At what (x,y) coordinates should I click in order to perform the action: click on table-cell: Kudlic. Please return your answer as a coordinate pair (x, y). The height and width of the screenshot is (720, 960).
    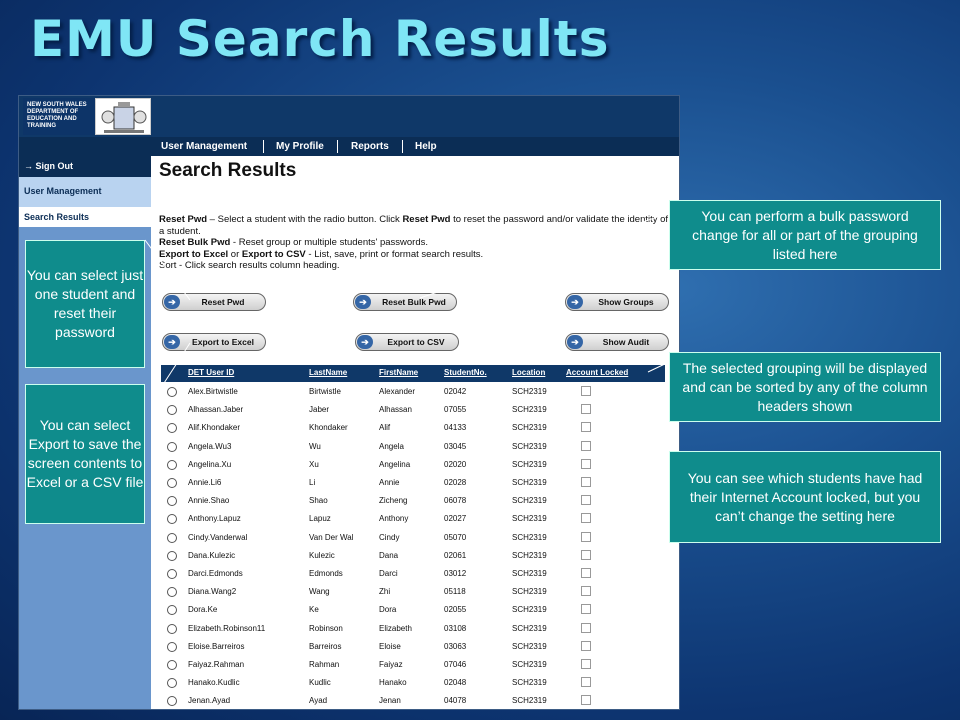
    Looking at the image, I should click on (320, 683).